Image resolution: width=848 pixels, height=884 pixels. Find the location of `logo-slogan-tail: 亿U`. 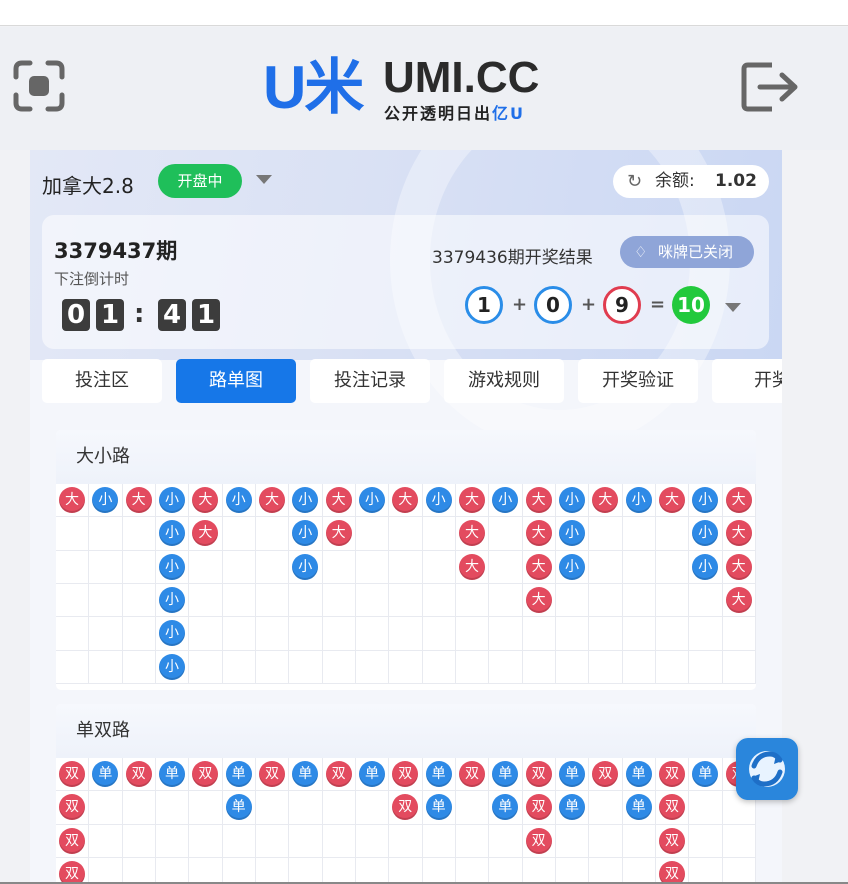

logo-slogan-tail: 亿U is located at coordinates (509, 113).